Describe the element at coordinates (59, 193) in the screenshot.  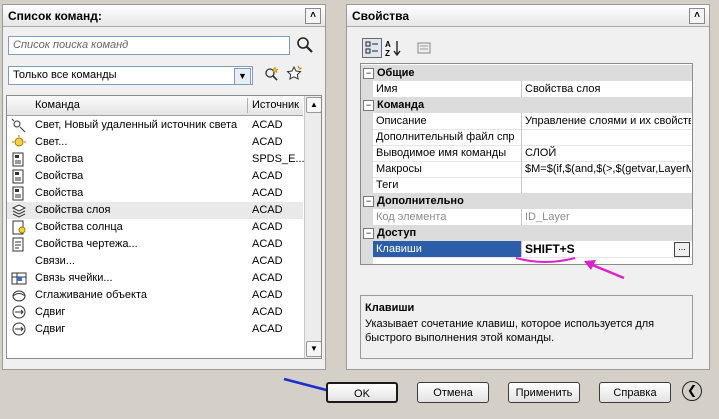
I see `command-name: Свойства` at that location.